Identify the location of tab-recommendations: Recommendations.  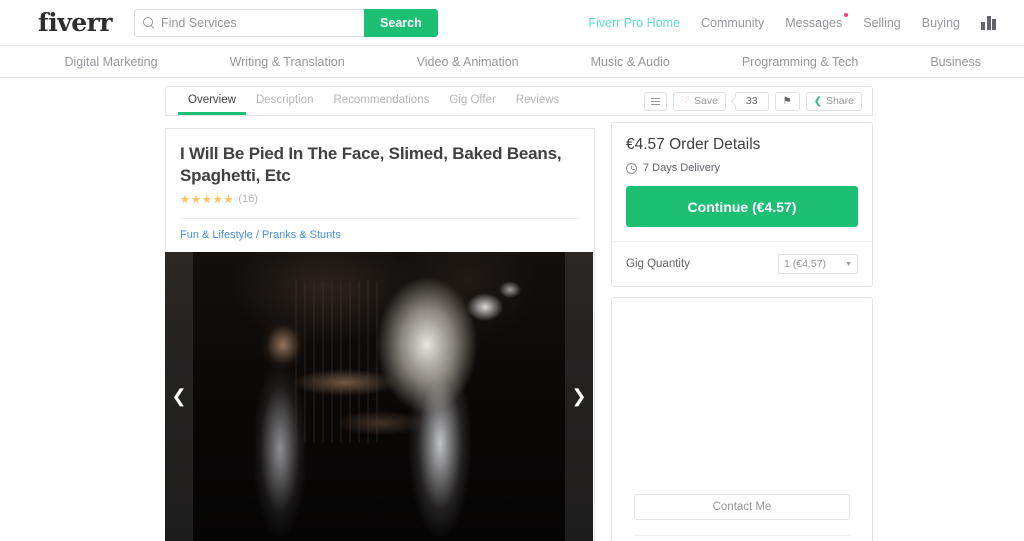
(381, 101).